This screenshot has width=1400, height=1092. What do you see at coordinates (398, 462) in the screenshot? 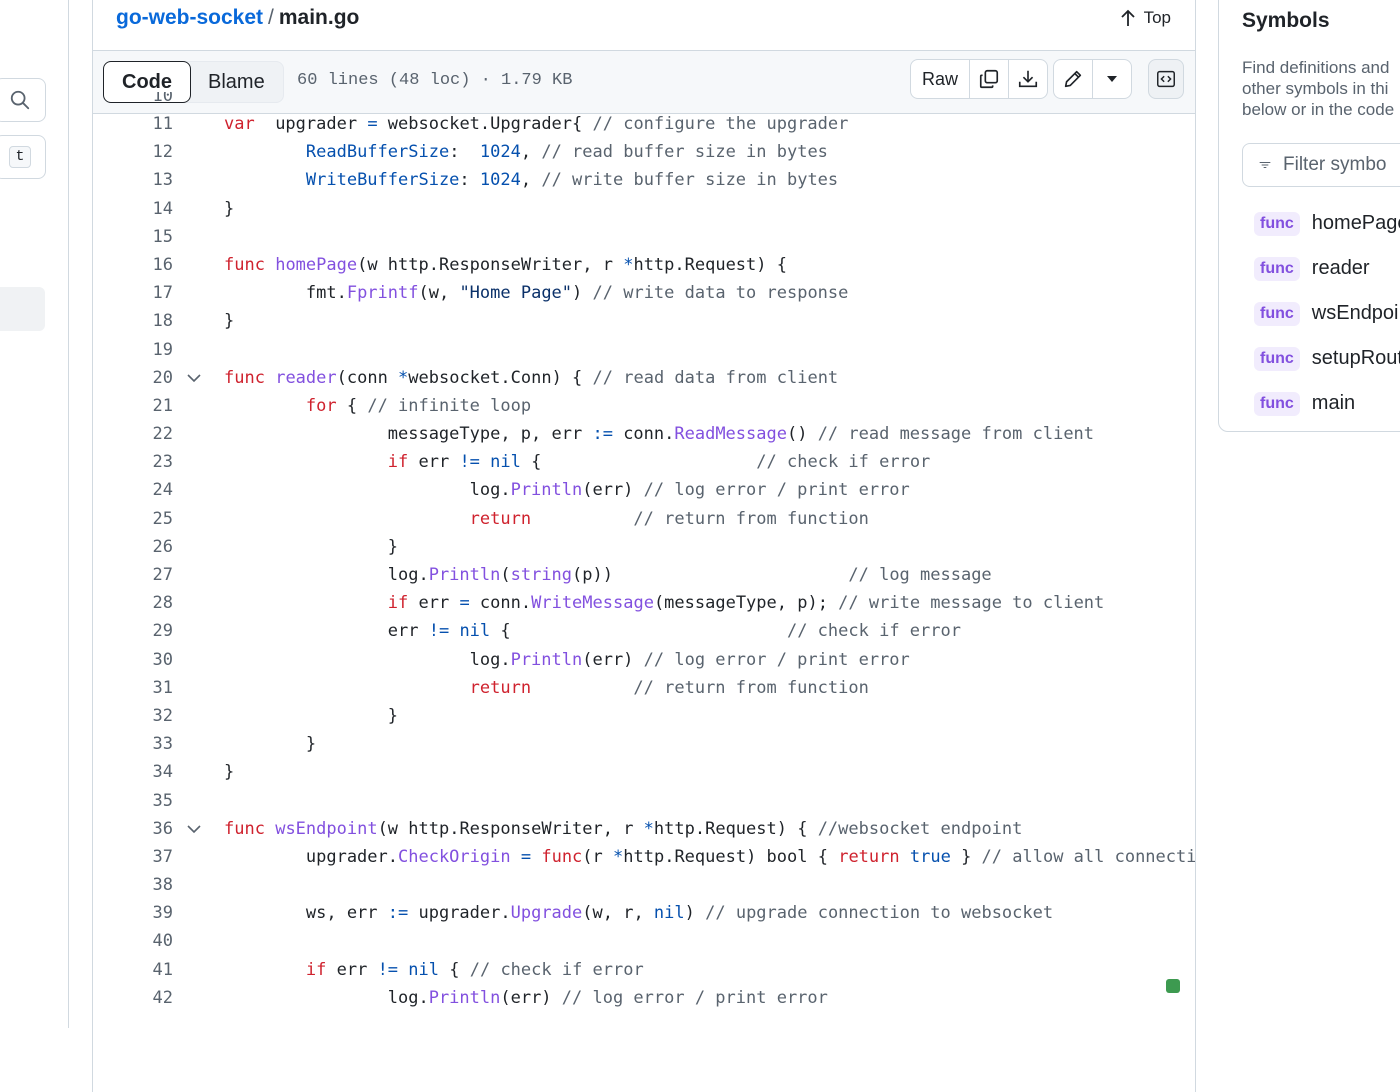
I see `code-token: if` at bounding box center [398, 462].